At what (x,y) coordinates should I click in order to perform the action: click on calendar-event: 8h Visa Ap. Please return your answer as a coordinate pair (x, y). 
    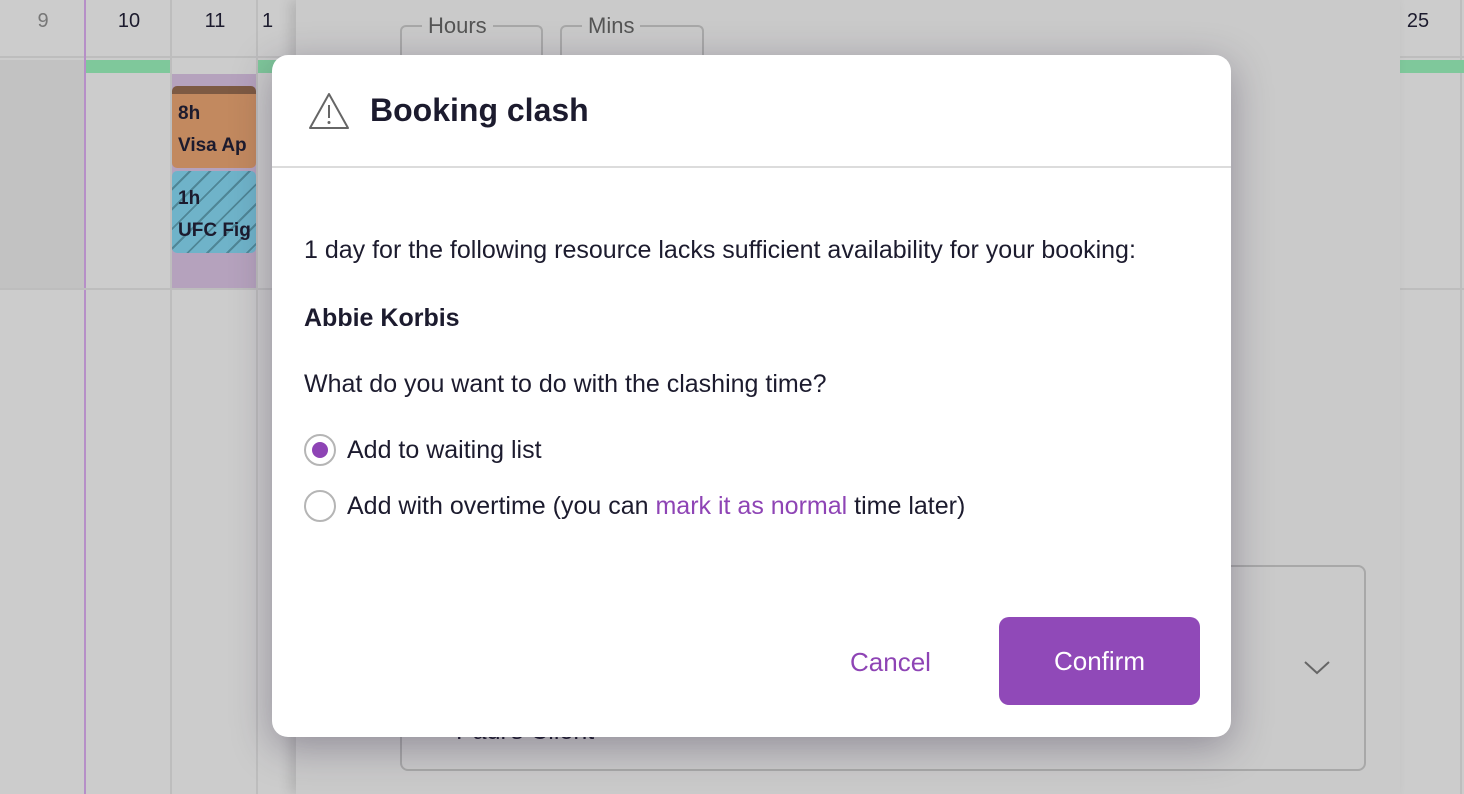
    Looking at the image, I should click on (214, 127).